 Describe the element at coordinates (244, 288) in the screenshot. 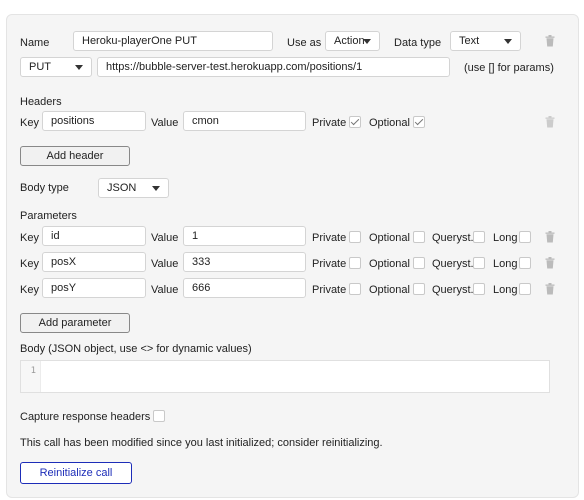

I see `param-value-input: 666` at that location.